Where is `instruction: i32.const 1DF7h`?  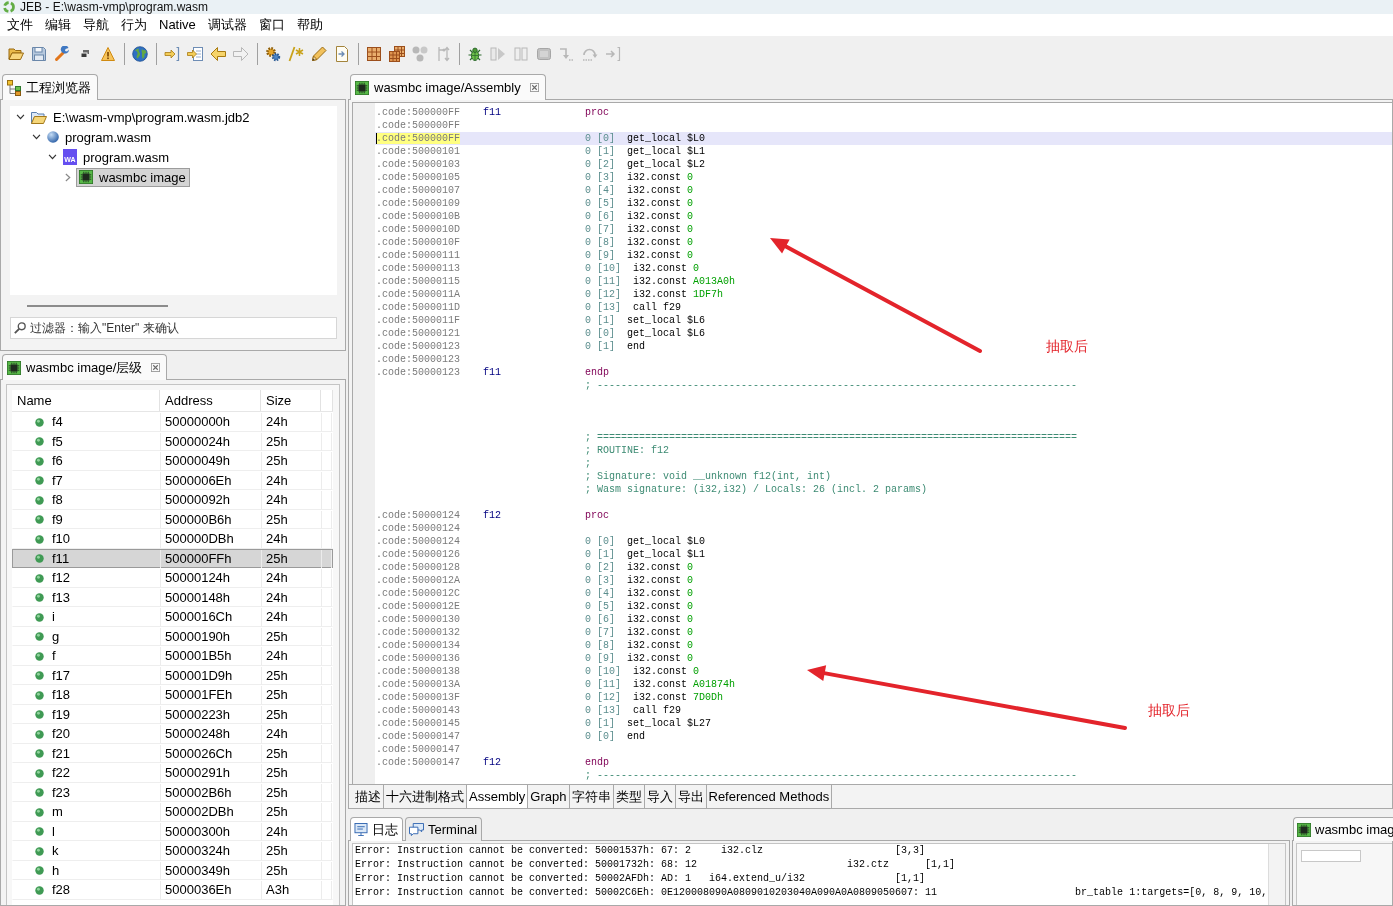 instruction: i32.const 1DF7h is located at coordinates (678, 294).